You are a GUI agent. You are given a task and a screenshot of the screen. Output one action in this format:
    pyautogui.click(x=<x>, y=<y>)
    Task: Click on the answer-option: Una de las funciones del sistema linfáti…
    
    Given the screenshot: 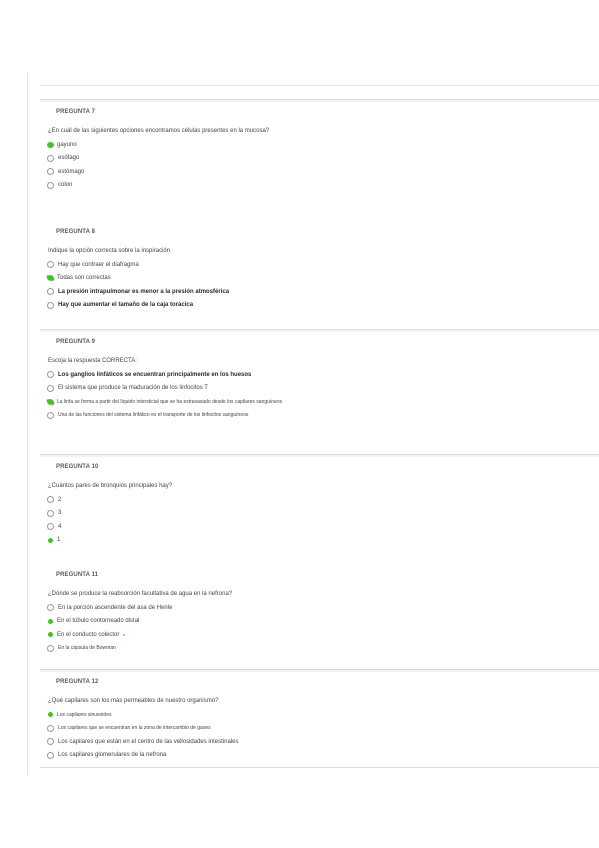 What is the action you would take?
    pyautogui.click(x=323, y=416)
    